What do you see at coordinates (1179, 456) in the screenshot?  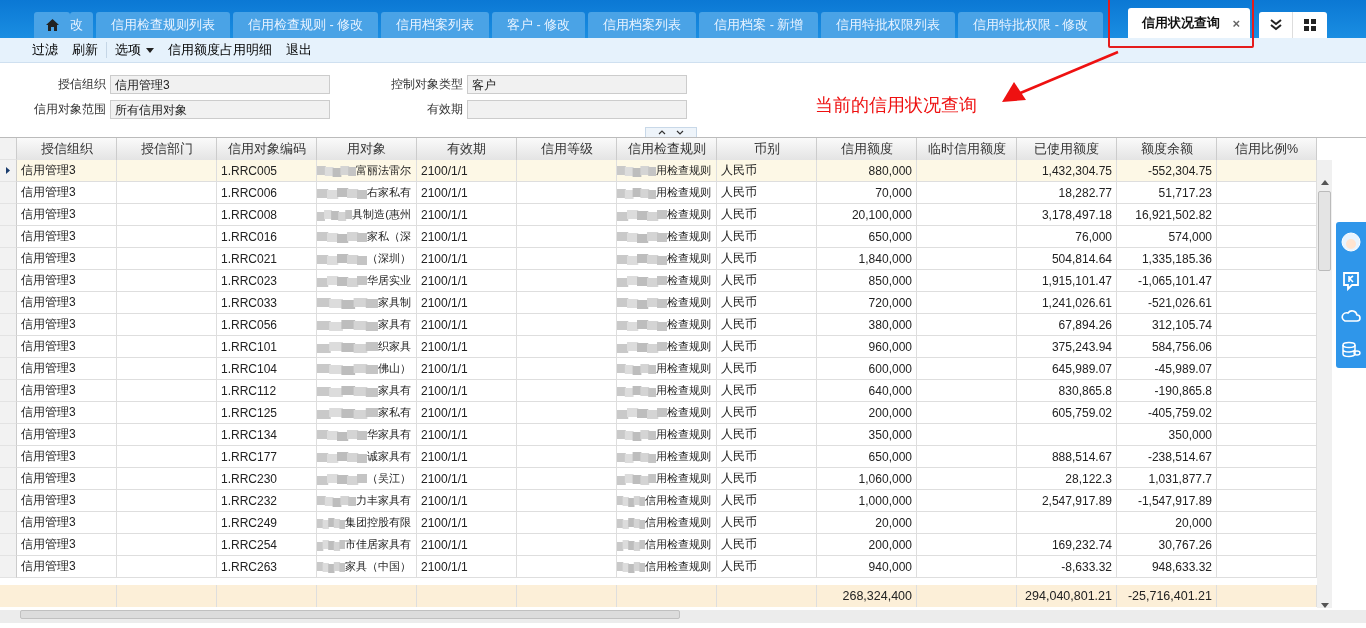 I see `table-cell: -238,514.67` at bounding box center [1179, 456].